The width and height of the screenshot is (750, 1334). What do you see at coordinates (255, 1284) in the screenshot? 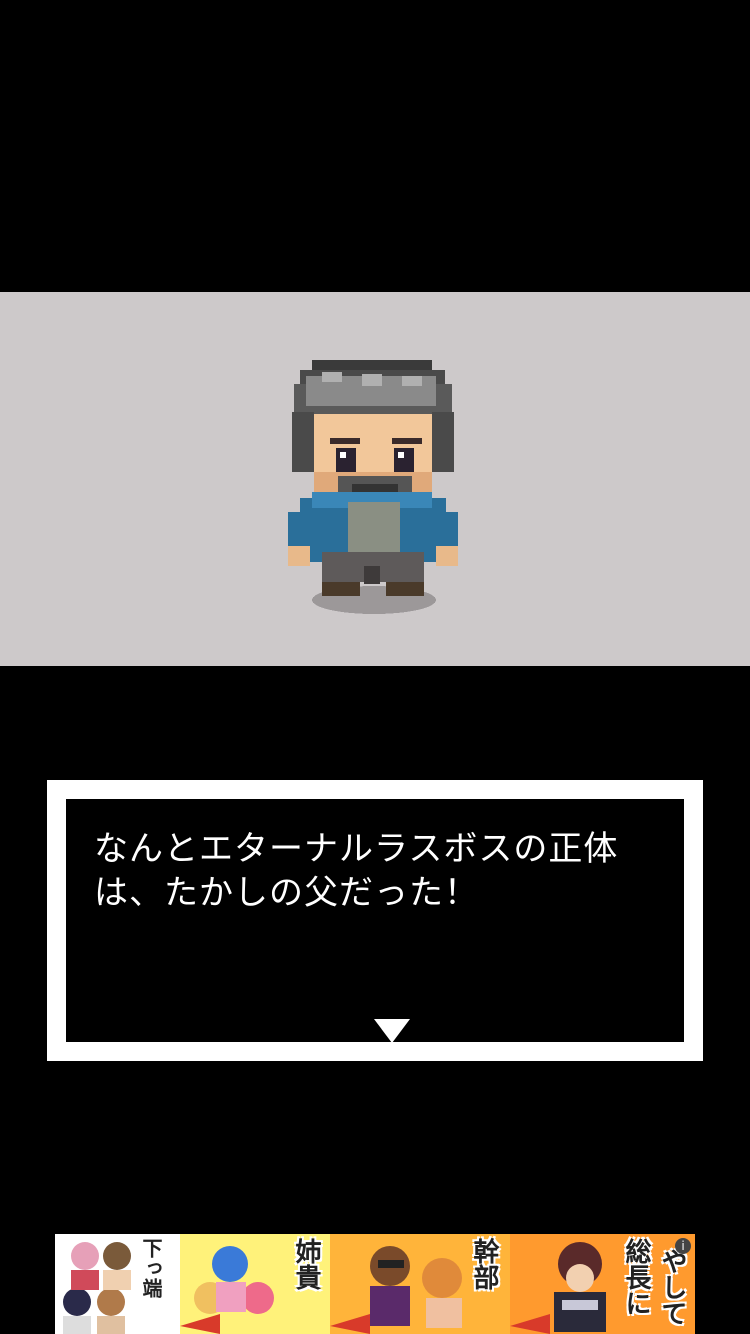
I see `ad-panel-2: 姉貴` at bounding box center [255, 1284].